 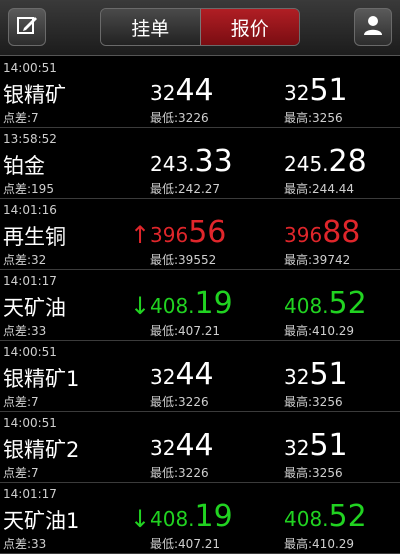 What do you see at coordinates (306, 164) in the screenshot?
I see `ask-prefix: 245.` at bounding box center [306, 164].